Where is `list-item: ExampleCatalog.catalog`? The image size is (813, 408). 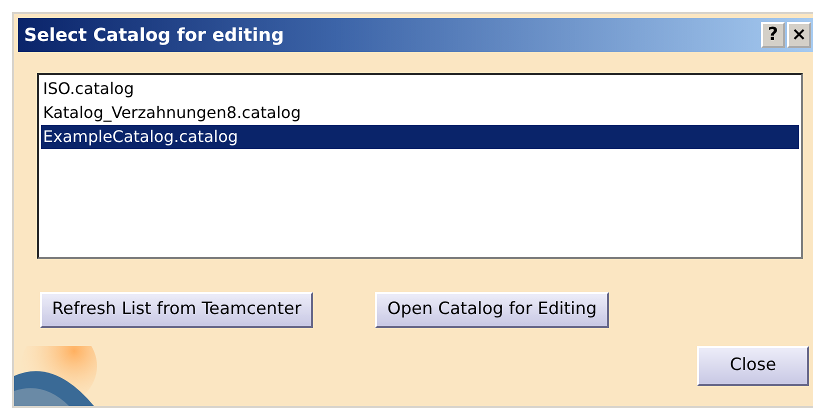
list-item: ExampleCatalog.catalog is located at coordinates (420, 137).